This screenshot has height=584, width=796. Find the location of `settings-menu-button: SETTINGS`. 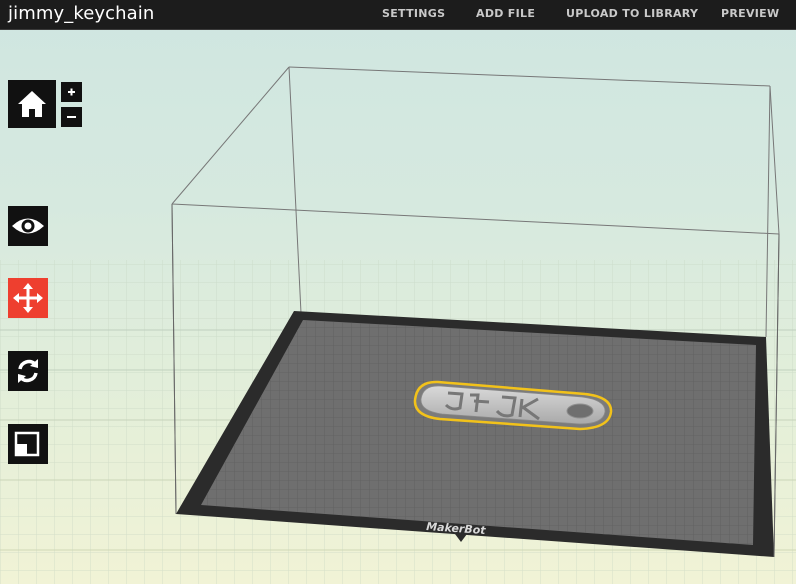

settings-menu-button: SETTINGS is located at coordinates (413, 14).